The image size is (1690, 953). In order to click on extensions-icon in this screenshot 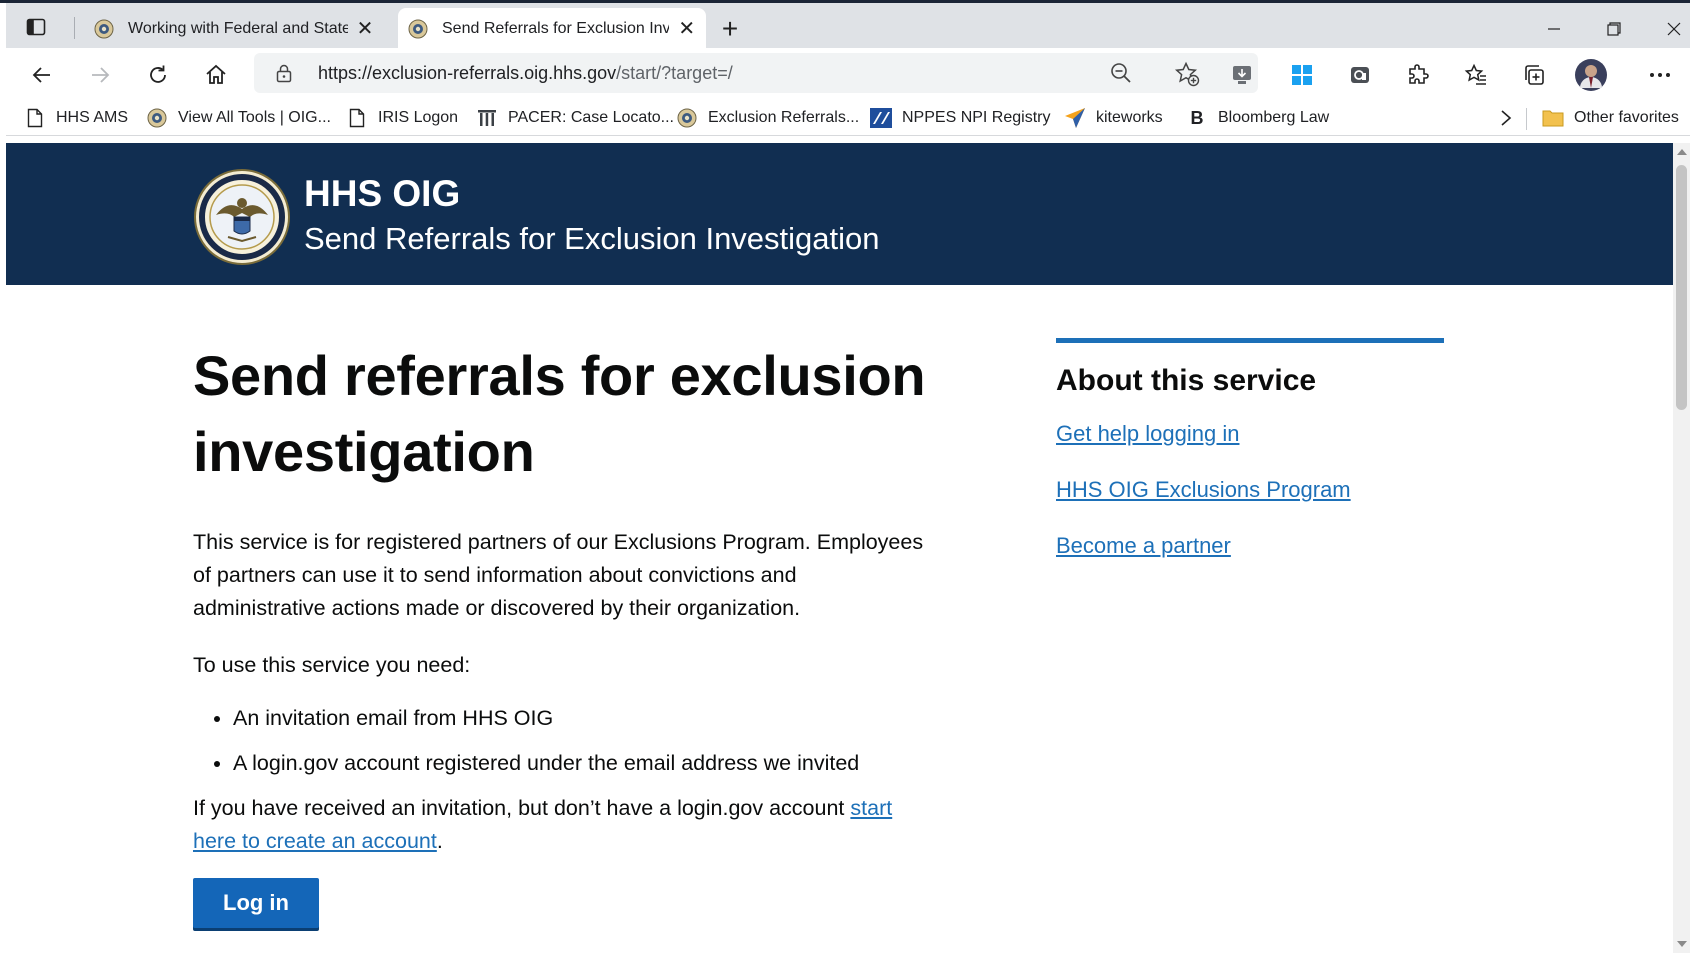, I will do `click(1418, 75)`.